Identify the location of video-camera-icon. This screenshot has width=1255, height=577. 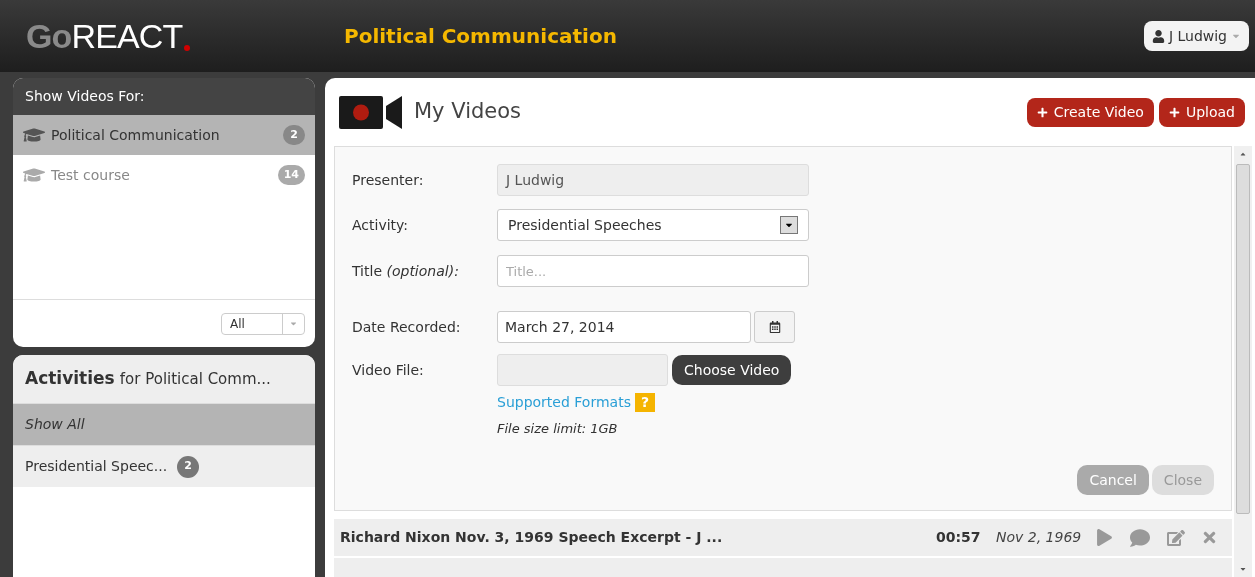
(370, 112).